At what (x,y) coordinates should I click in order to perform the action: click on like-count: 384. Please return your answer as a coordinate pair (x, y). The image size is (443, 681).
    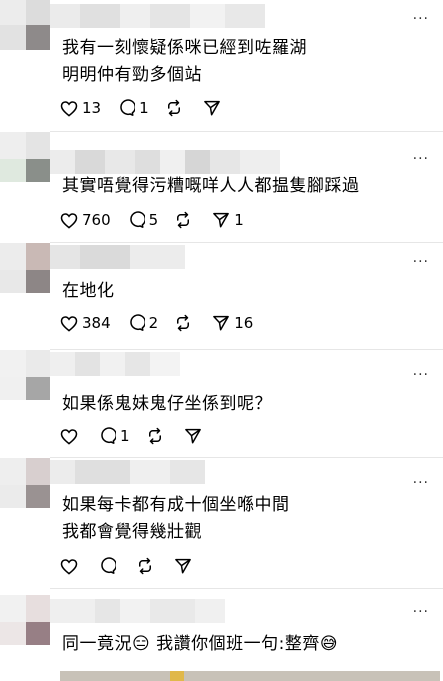
    Looking at the image, I should click on (96, 323).